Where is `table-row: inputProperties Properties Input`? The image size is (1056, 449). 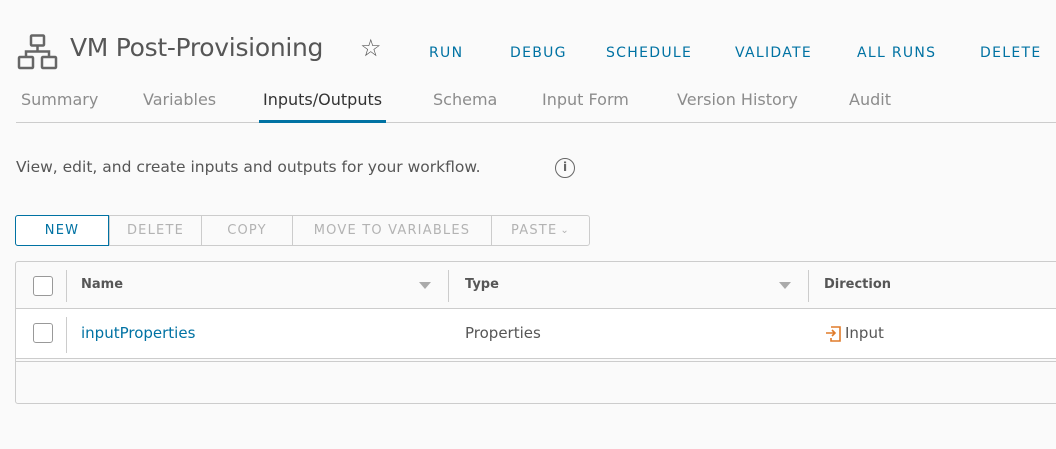 table-row: inputProperties Properties Input is located at coordinates (536, 334).